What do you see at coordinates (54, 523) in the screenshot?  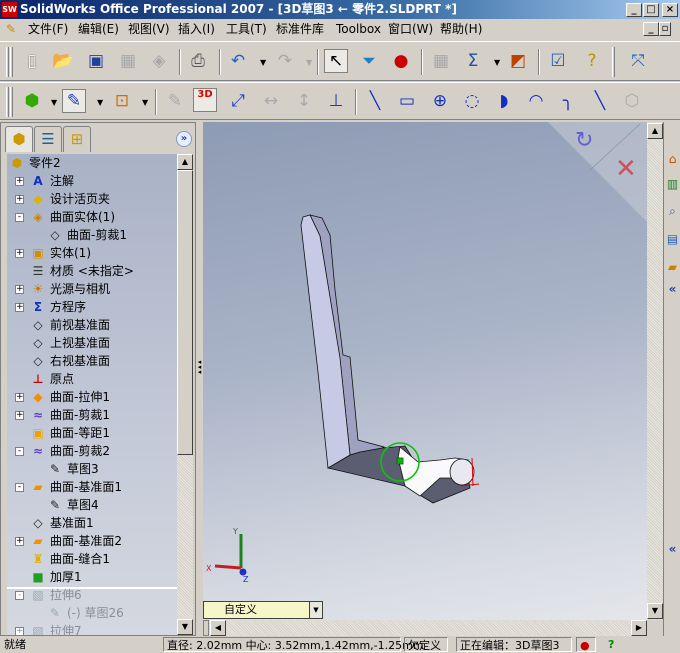 I see `tree-item: ◇ 基准面1` at bounding box center [54, 523].